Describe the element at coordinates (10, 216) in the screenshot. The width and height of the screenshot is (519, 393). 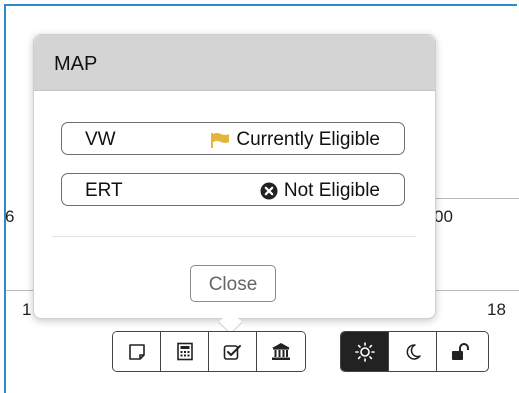
I see `bg-value-left: 6` at that location.